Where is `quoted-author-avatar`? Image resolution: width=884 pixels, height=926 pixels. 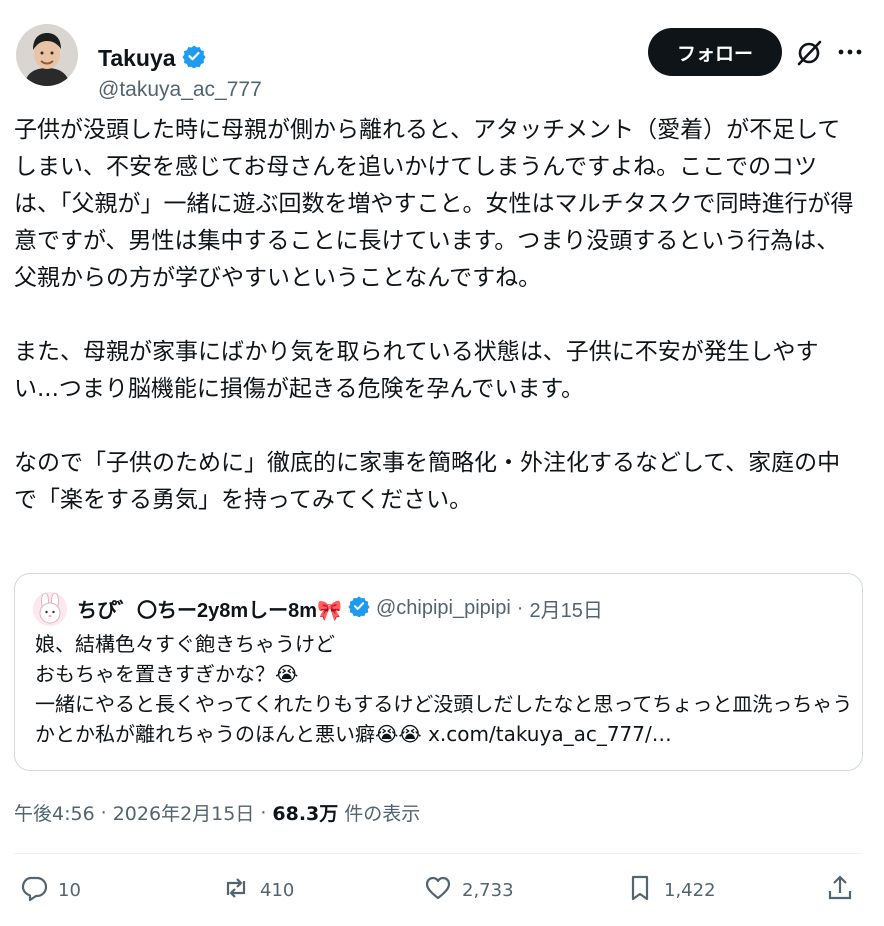 quoted-author-avatar is located at coordinates (50, 609).